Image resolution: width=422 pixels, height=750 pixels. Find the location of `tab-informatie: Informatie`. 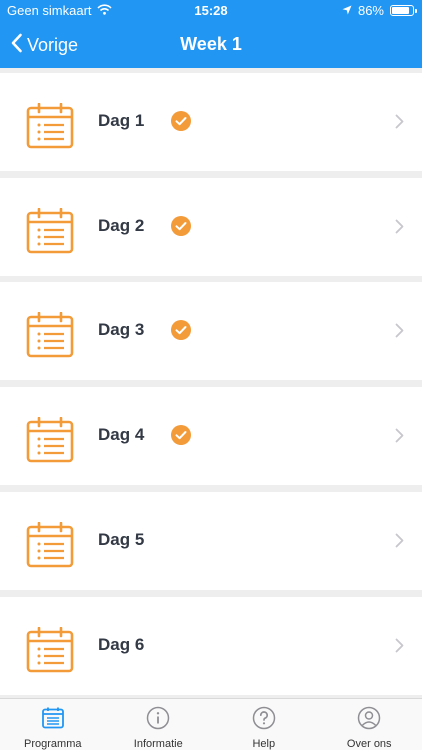

tab-informatie: Informatie is located at coordinates (159, 724).